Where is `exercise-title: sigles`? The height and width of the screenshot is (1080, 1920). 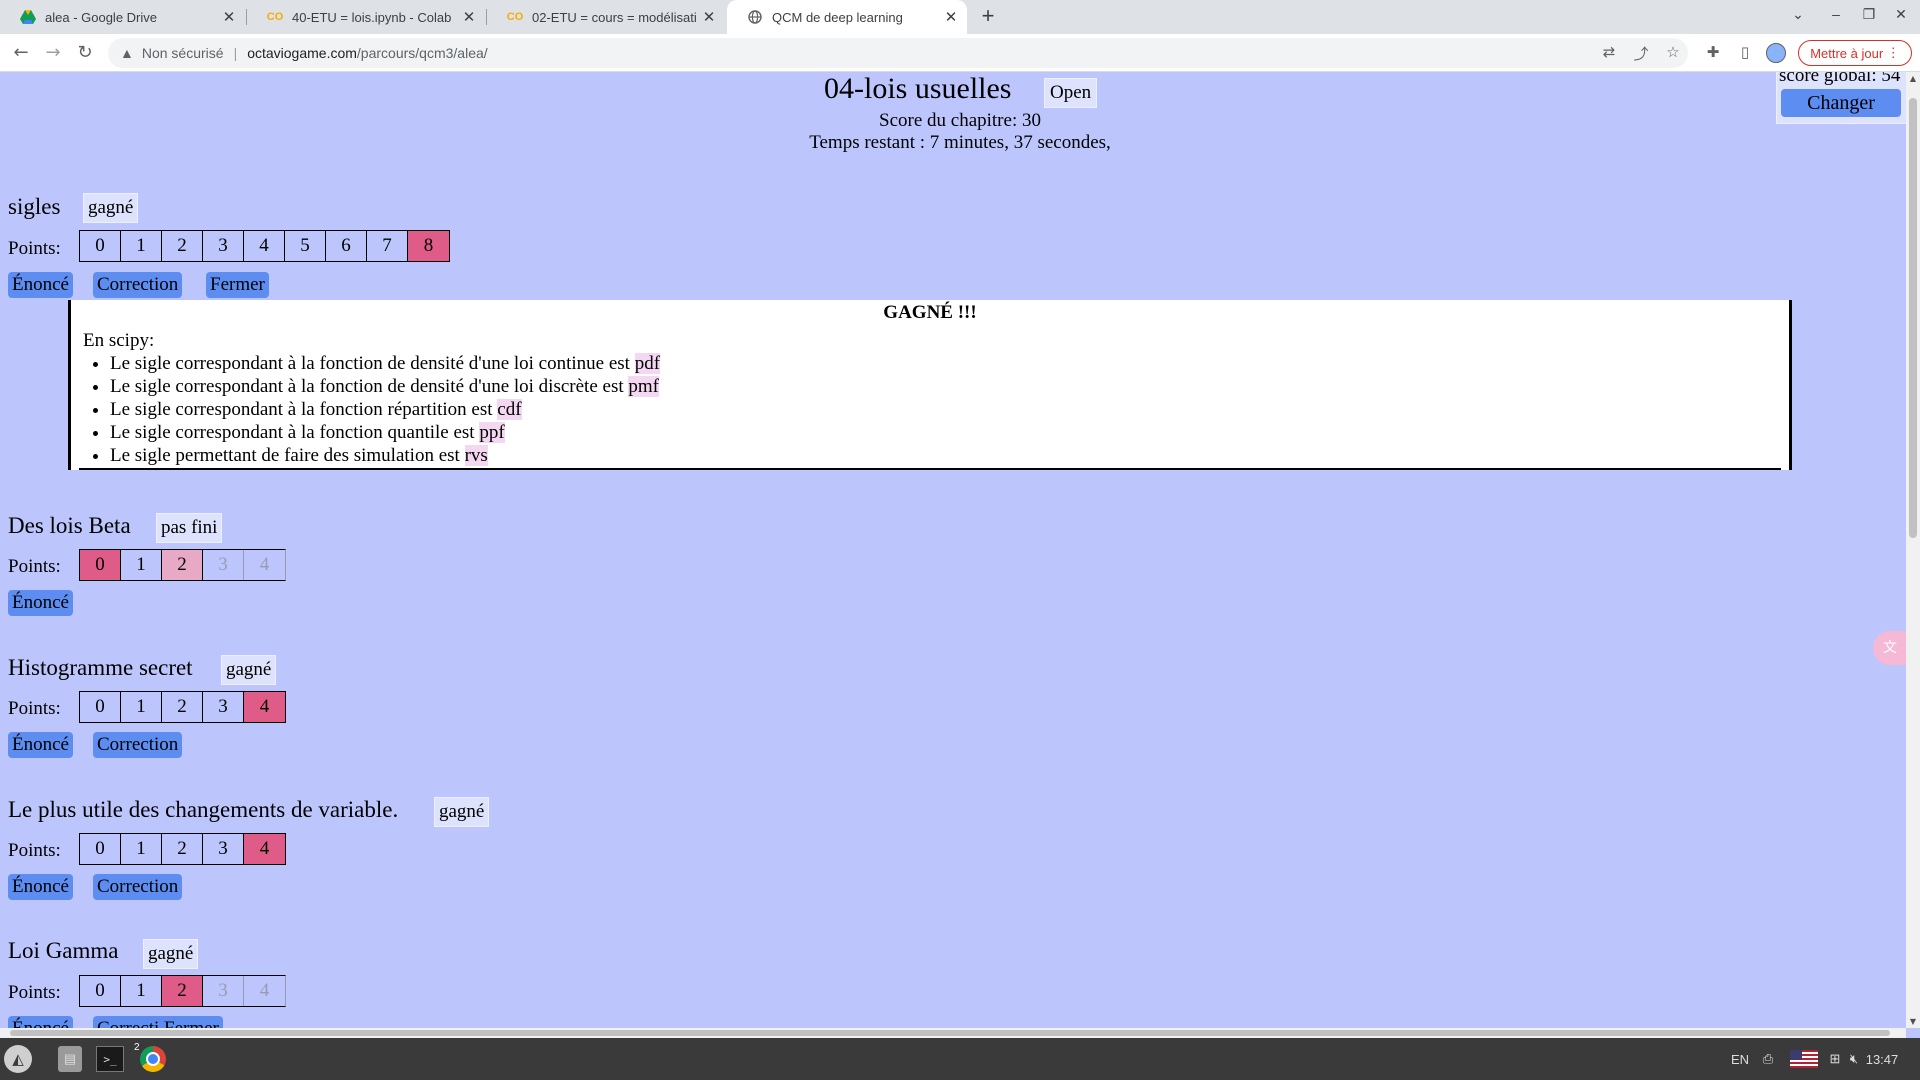 exercise-title: sigles is located at coordinates (34, 206).